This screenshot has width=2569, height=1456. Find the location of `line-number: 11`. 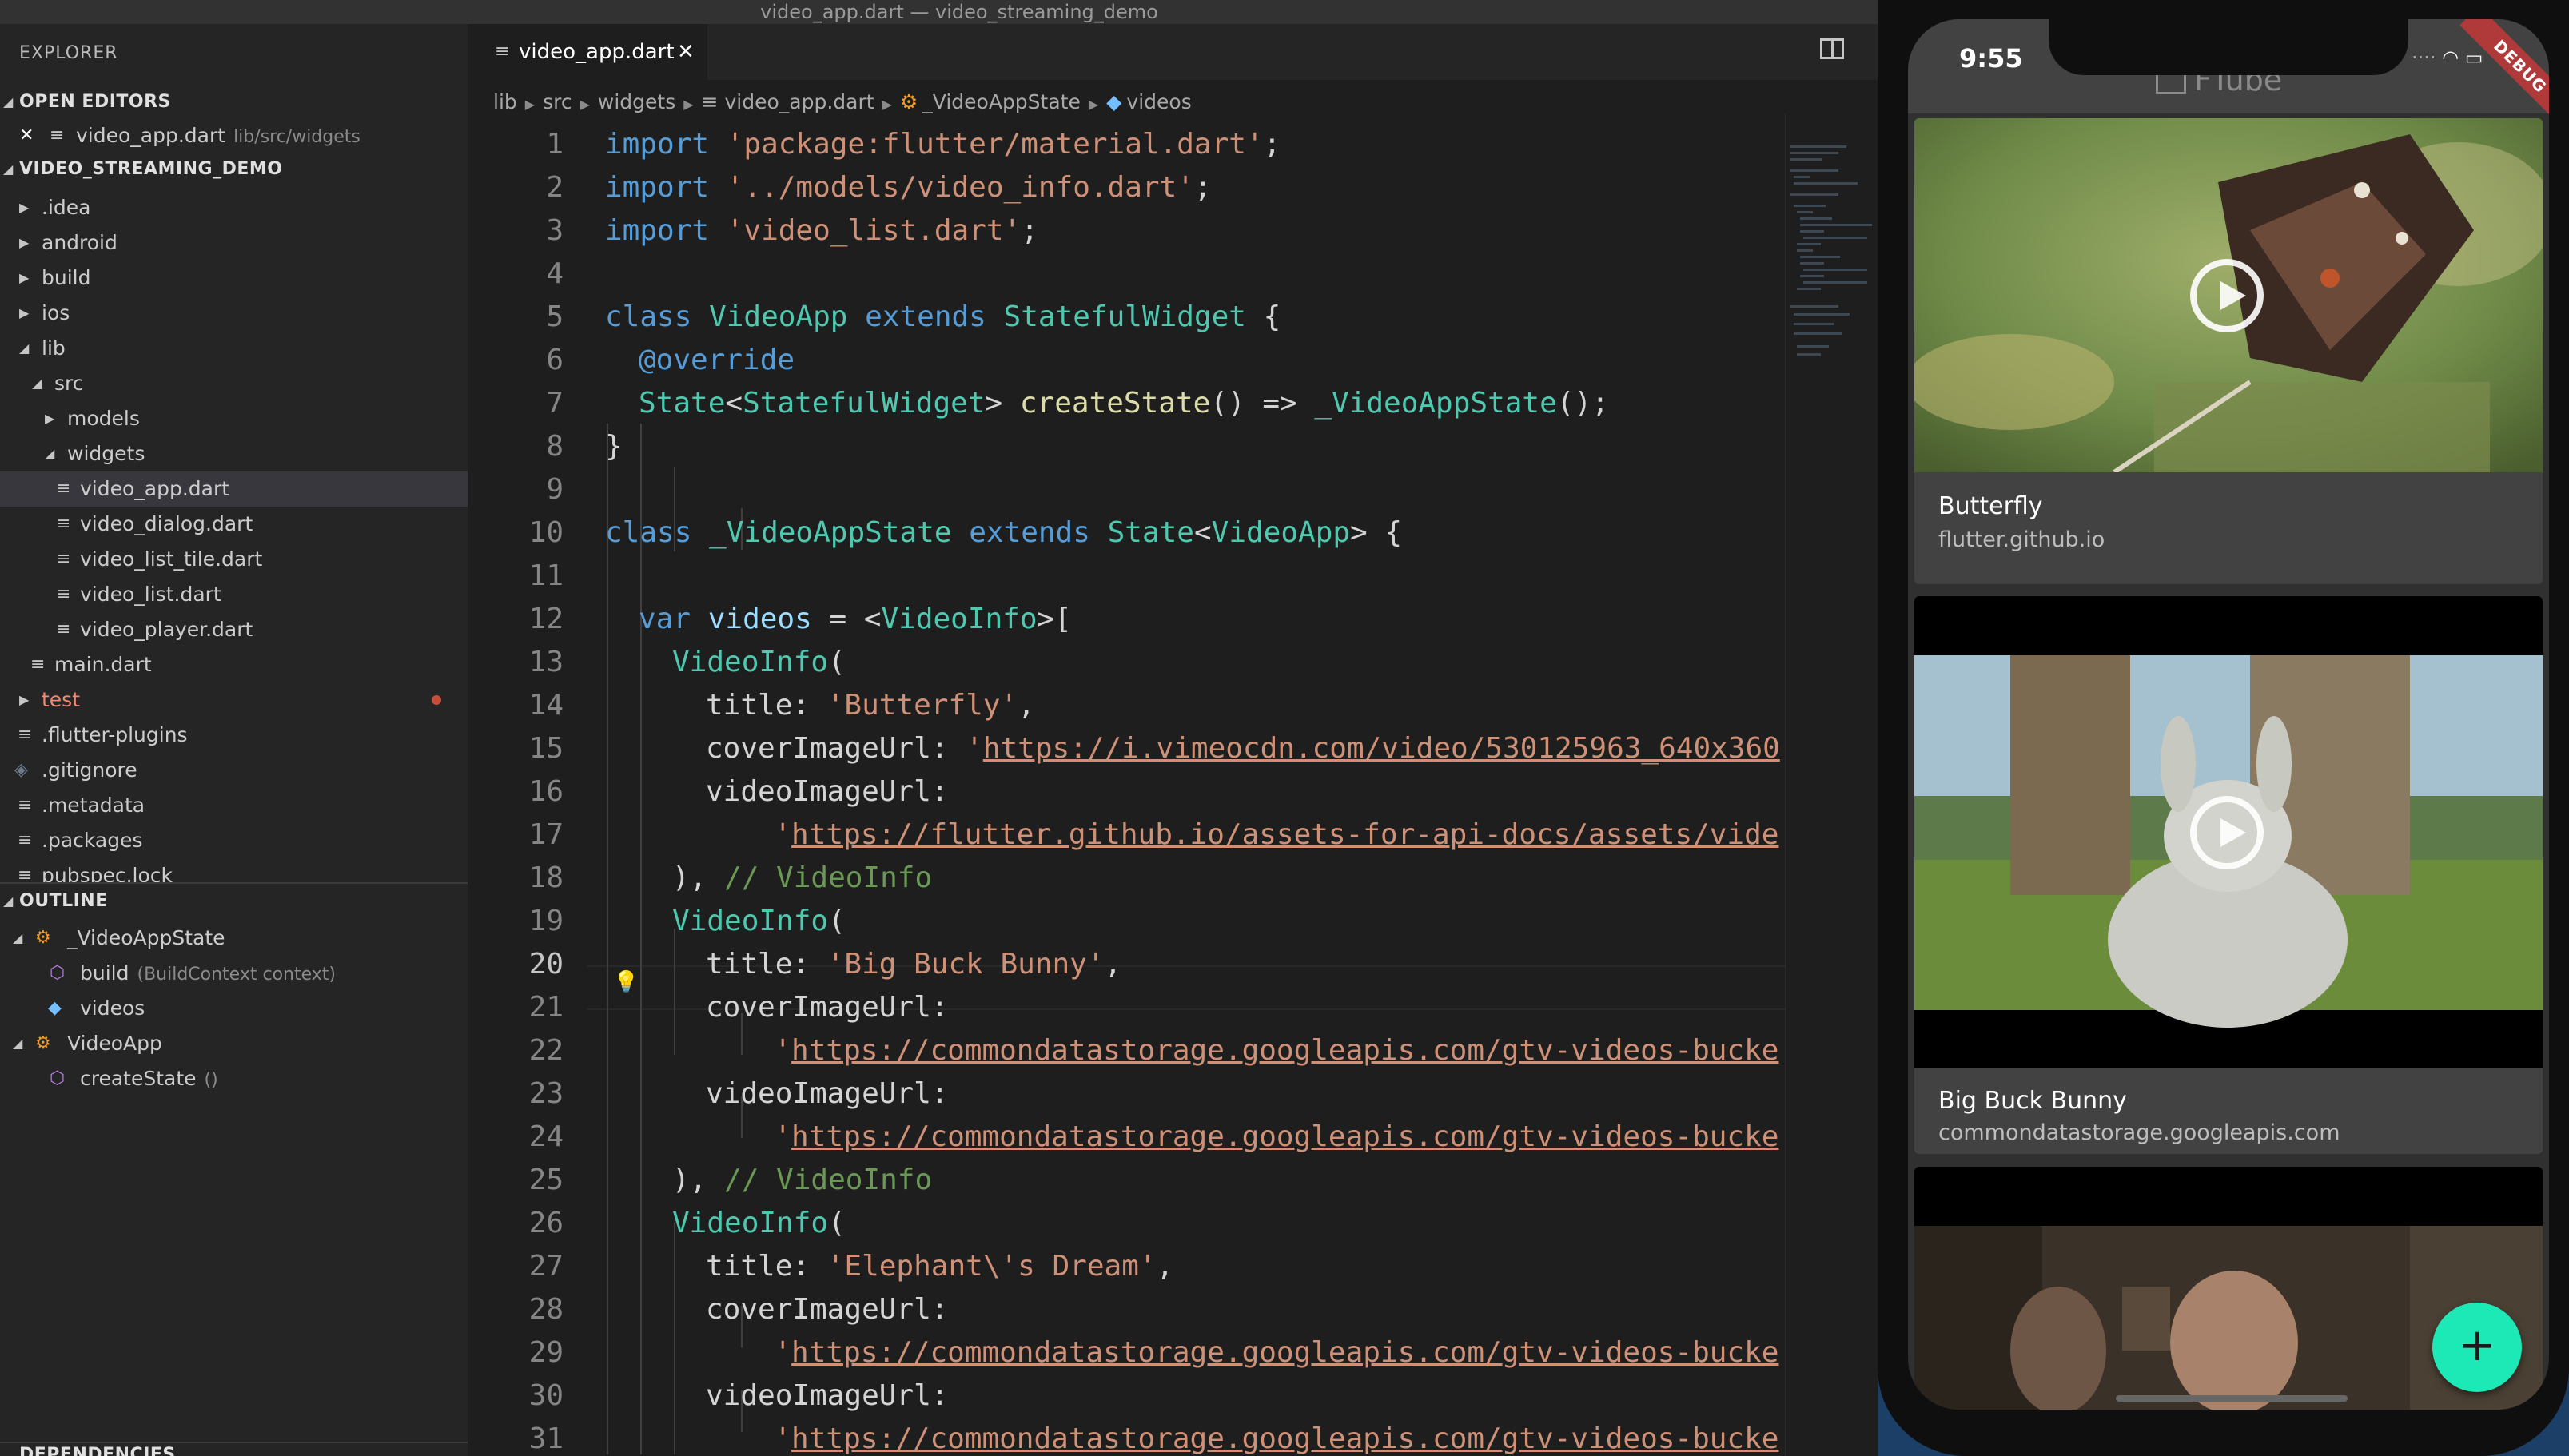

line-number: 11 is located at coordinates (546, 575).